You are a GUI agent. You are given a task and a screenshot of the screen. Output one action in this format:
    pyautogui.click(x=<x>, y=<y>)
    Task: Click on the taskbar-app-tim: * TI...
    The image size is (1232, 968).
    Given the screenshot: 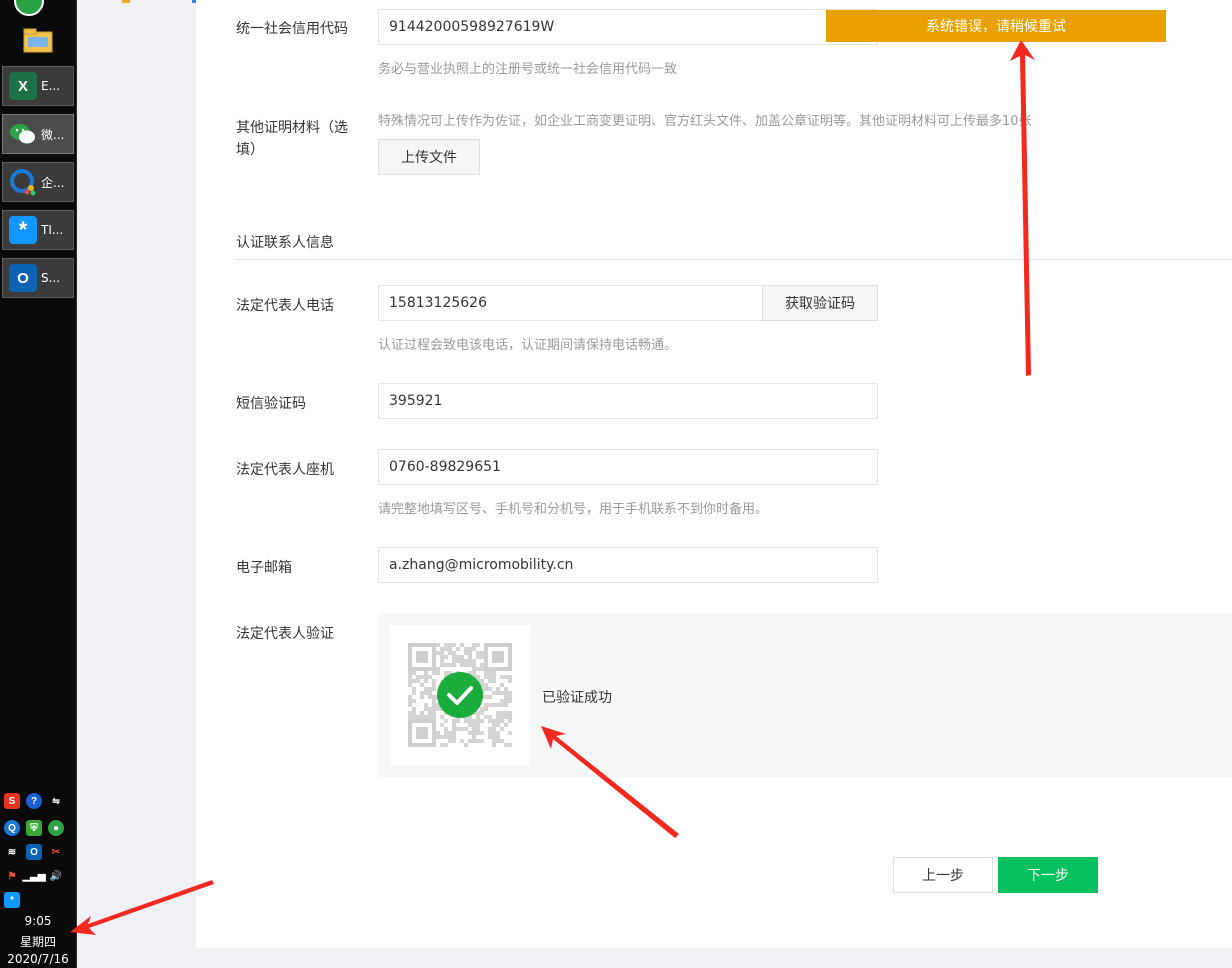 What is the action you would take?
    pyautogui.click(x=38, y=230)
    